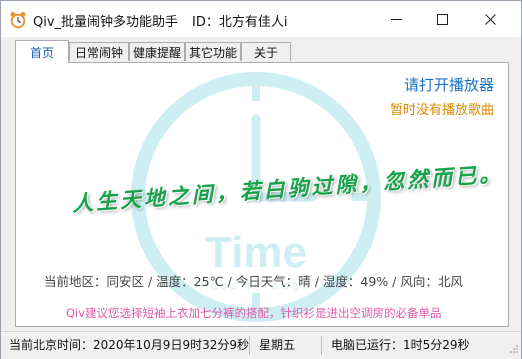 This screenshot has width=522, height=359. What do you see at coordinates (240, 22) in the screenshot?
I see `window-user-id: ID：北方有佳人i` at bounding box center [240, 22].